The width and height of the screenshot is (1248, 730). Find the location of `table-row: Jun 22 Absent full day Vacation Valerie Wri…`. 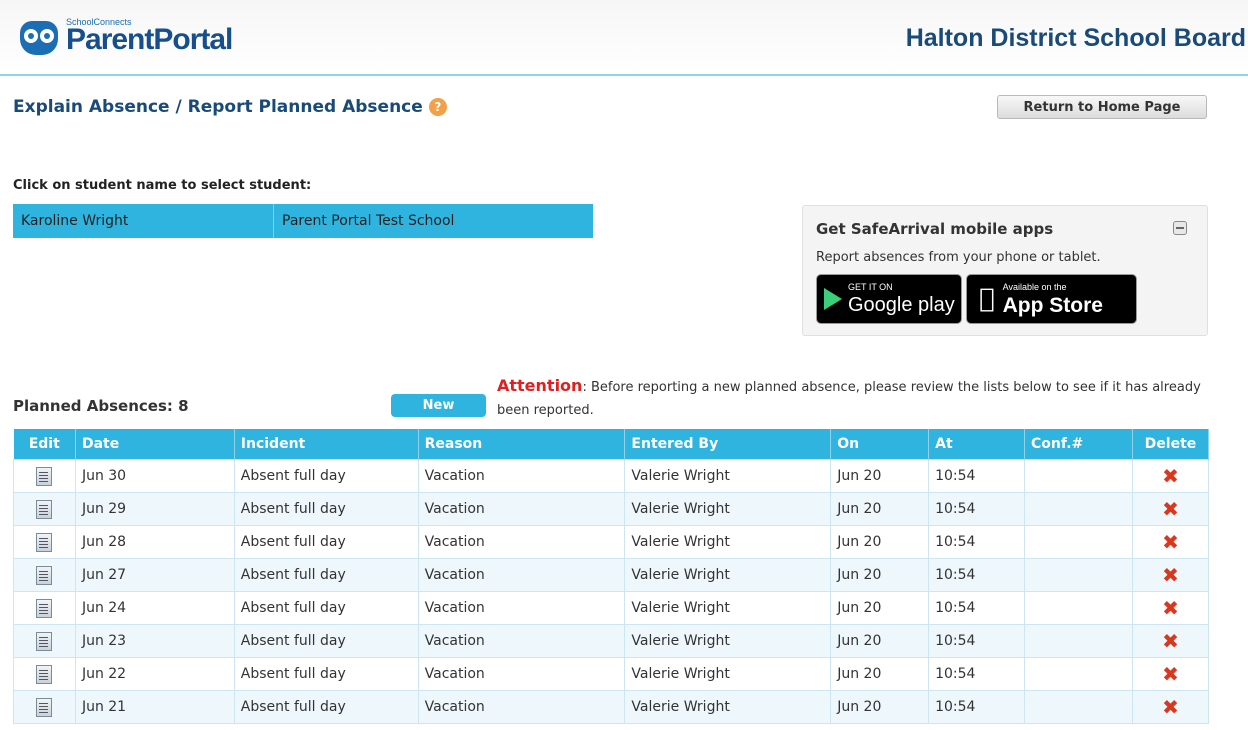

table-row: Jun 22 Absent full day Vacation Valerie Wri… is located at coordinates (611, 674).